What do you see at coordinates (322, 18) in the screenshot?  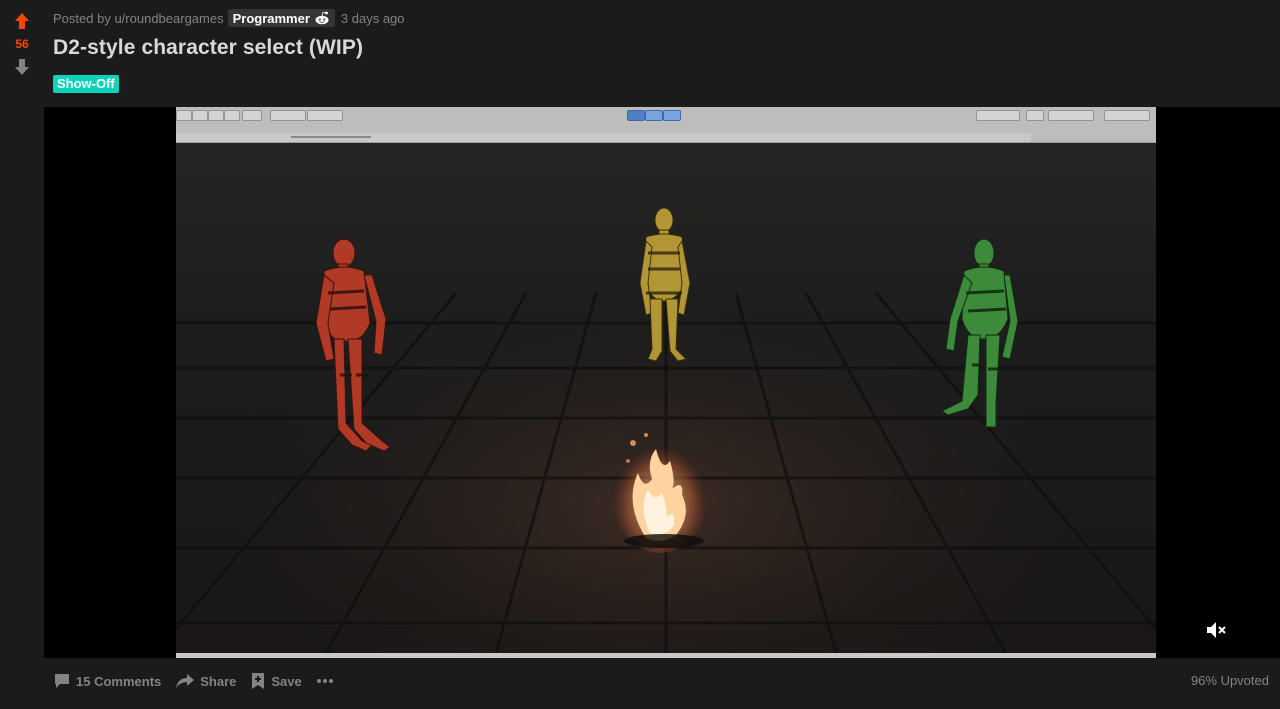 I see `snoo-icon` at bounding box center [322, 18].